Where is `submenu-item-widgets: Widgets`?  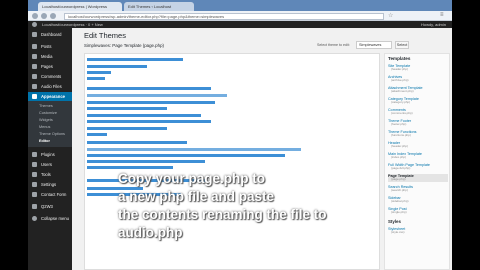 submenu-item-widgets: Widgets is located at coordinates (46, 120).